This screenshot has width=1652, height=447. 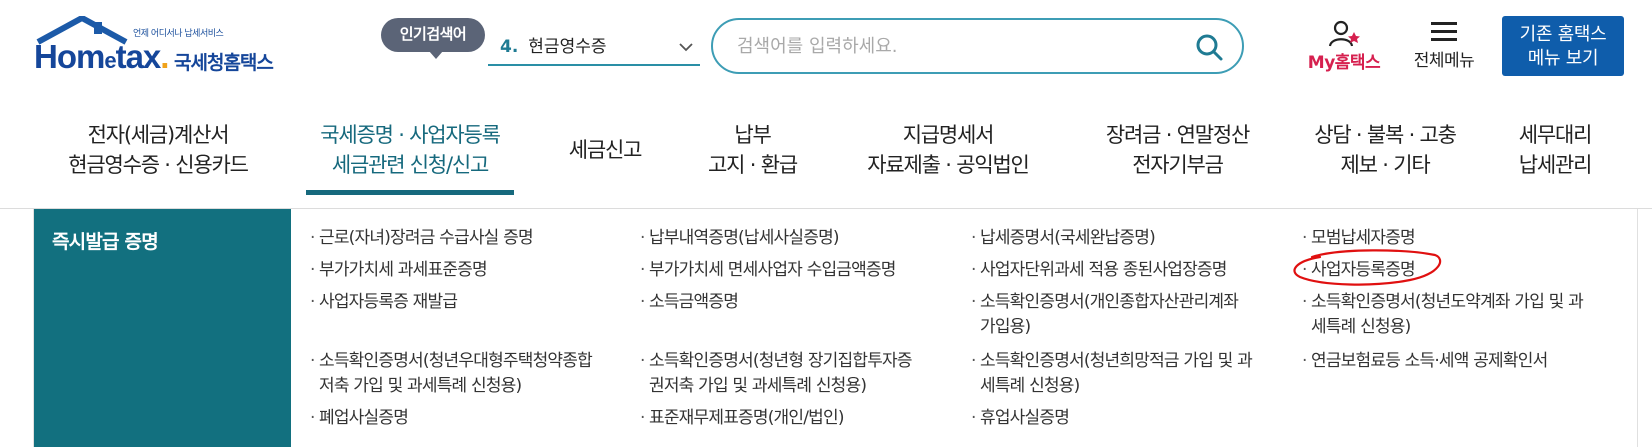 I want to click on hometax-logo: 언제 어디서나 납세서비스 Hometax. 국세청홈택스, so click(x=164, y=46).